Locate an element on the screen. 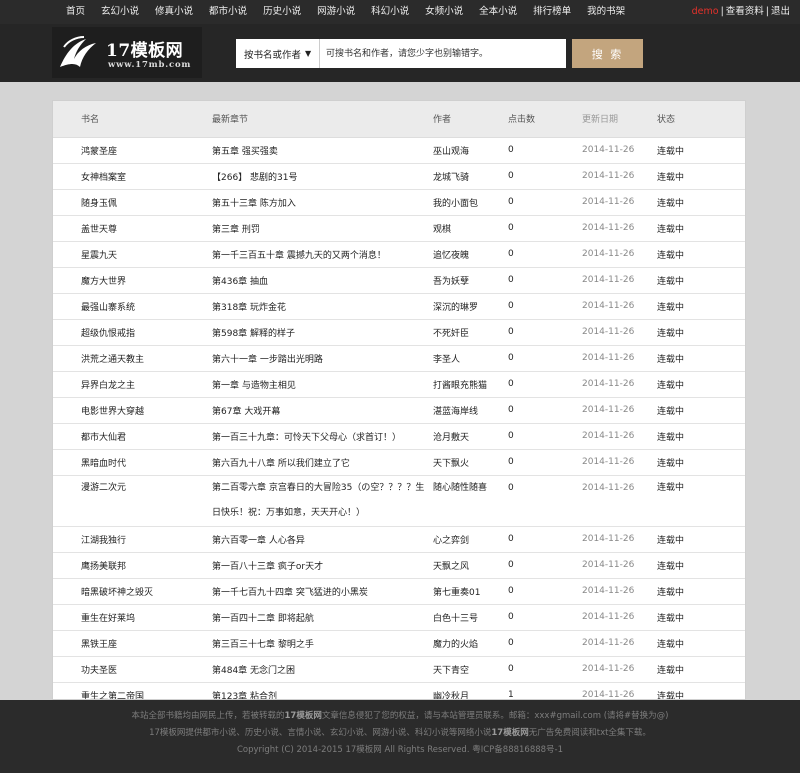  nav-link: 科幻小说 is located at coordinates (390, 12).